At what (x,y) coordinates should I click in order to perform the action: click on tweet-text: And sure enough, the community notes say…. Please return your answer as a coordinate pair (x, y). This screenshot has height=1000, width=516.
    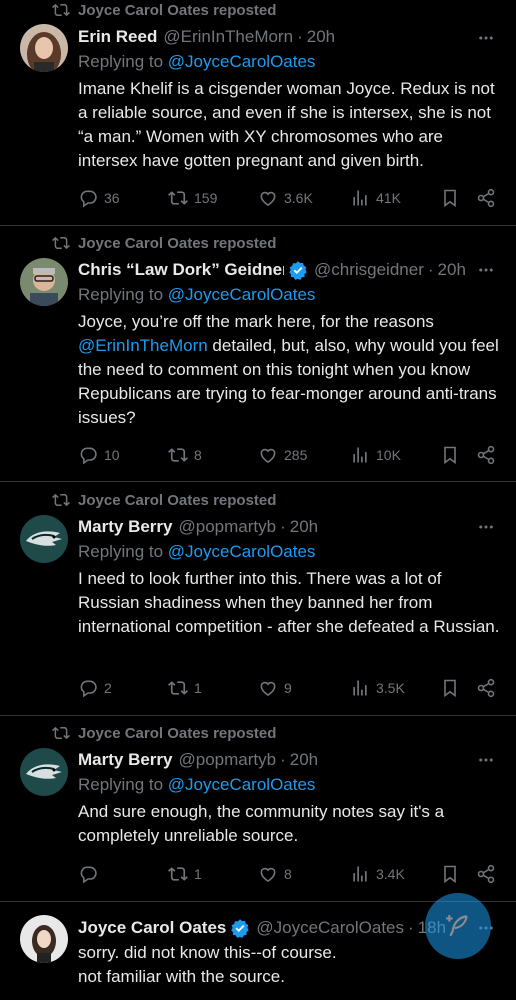
    Looking at the image, I should click on (263, 823).